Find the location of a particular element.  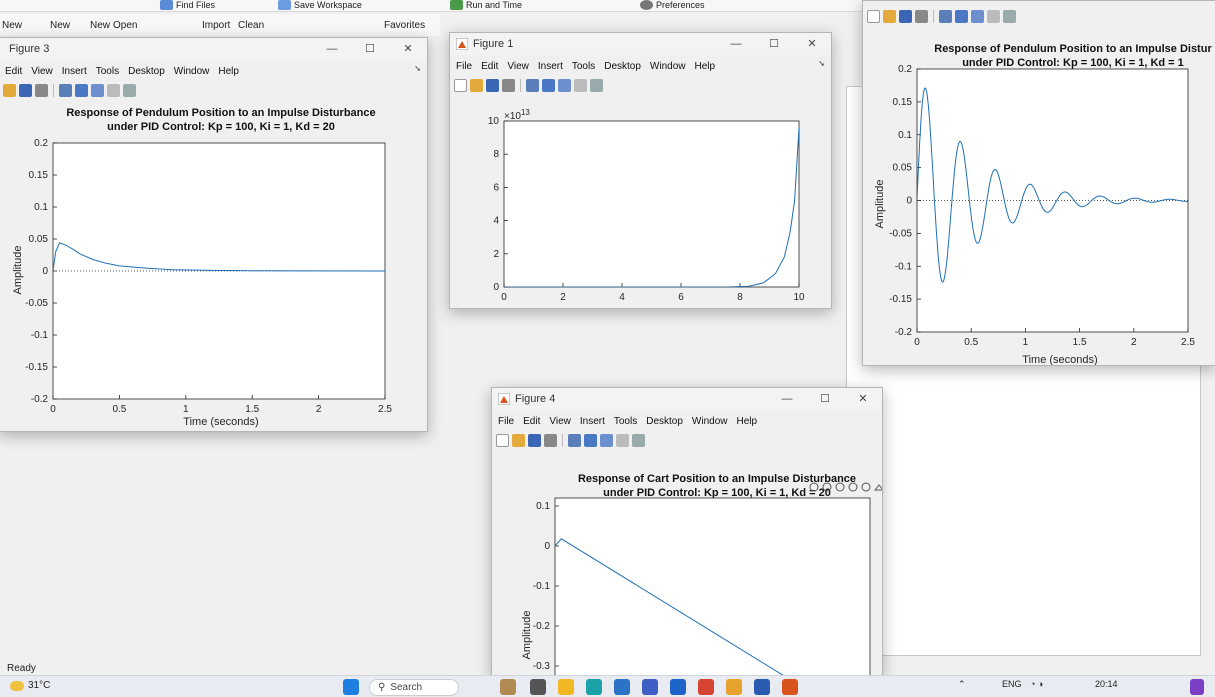

find-files-button: Find Files is located at coordinates (187, 5).